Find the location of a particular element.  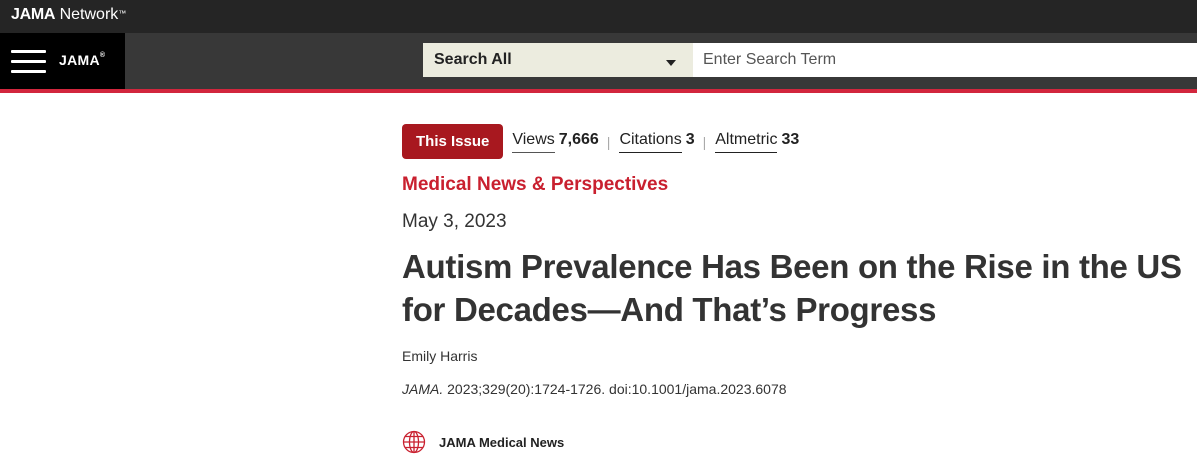

views-label: Views is located at coordinates (533, 142).